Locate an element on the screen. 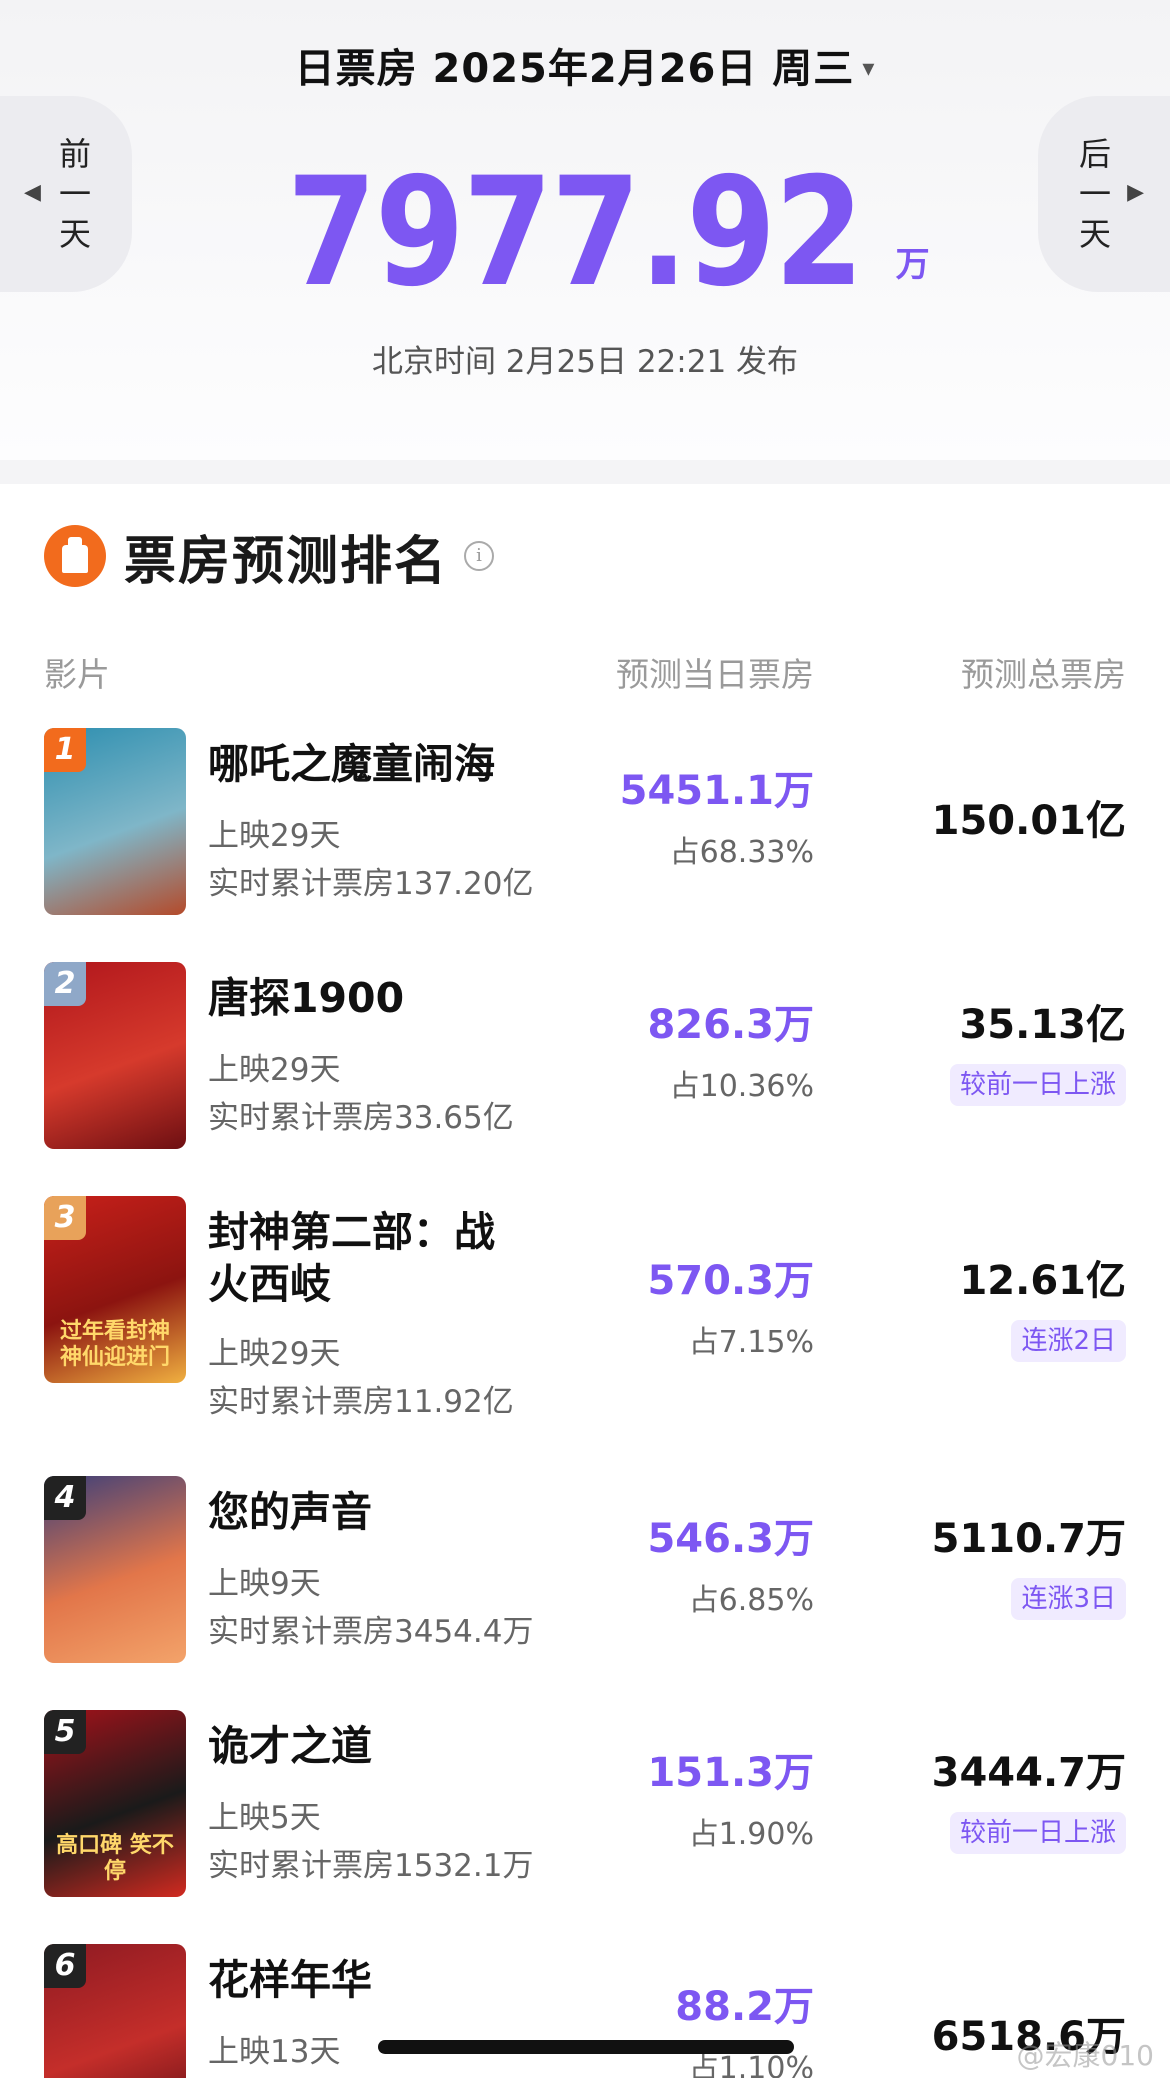  predicted-total-box: 35.13亿 较前一日上涨 is located at coordinates (1037, 1053).